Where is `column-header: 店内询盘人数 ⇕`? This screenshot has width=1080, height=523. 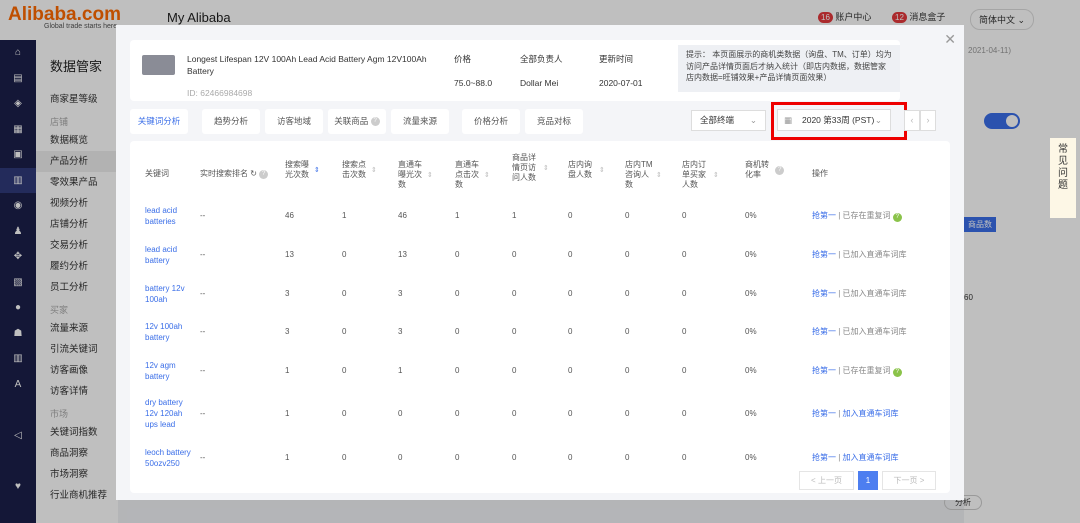
column-header: 店内询盘人数 ⇕ is located at coordinates (593, 170).